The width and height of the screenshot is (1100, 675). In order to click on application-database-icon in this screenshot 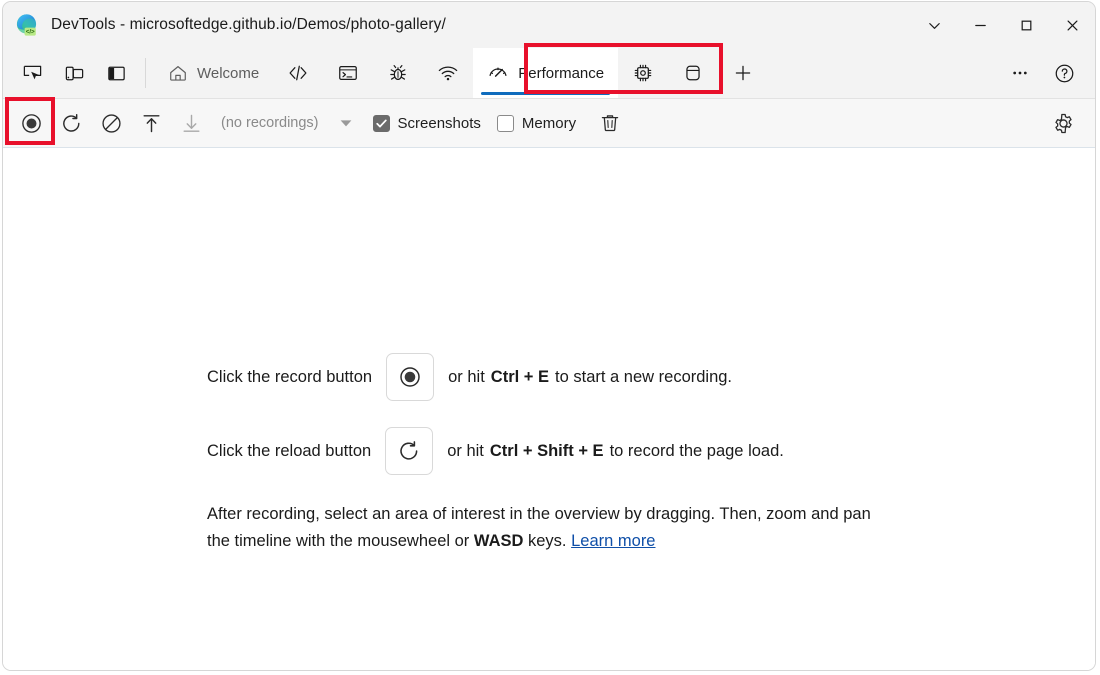, I will do `click(693, 73)`.